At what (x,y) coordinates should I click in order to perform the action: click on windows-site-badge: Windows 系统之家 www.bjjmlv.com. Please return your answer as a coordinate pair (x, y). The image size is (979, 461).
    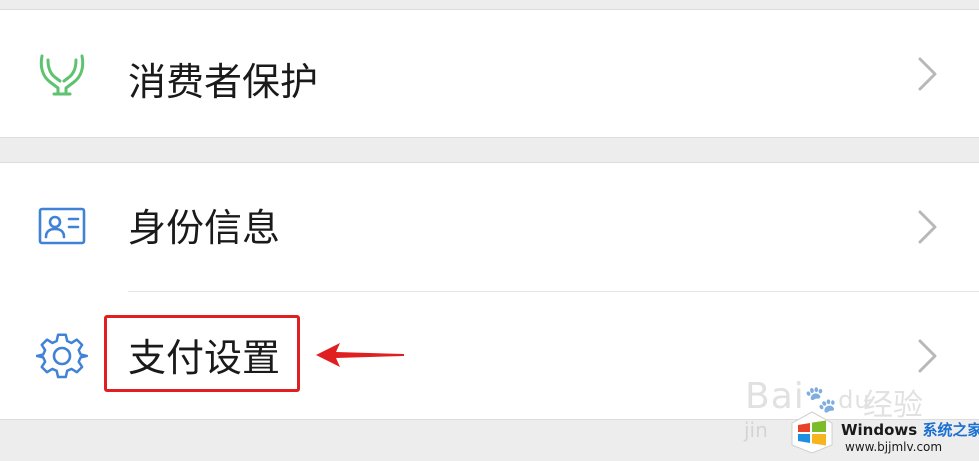
    Looking at the image, I should click on (882, 433).